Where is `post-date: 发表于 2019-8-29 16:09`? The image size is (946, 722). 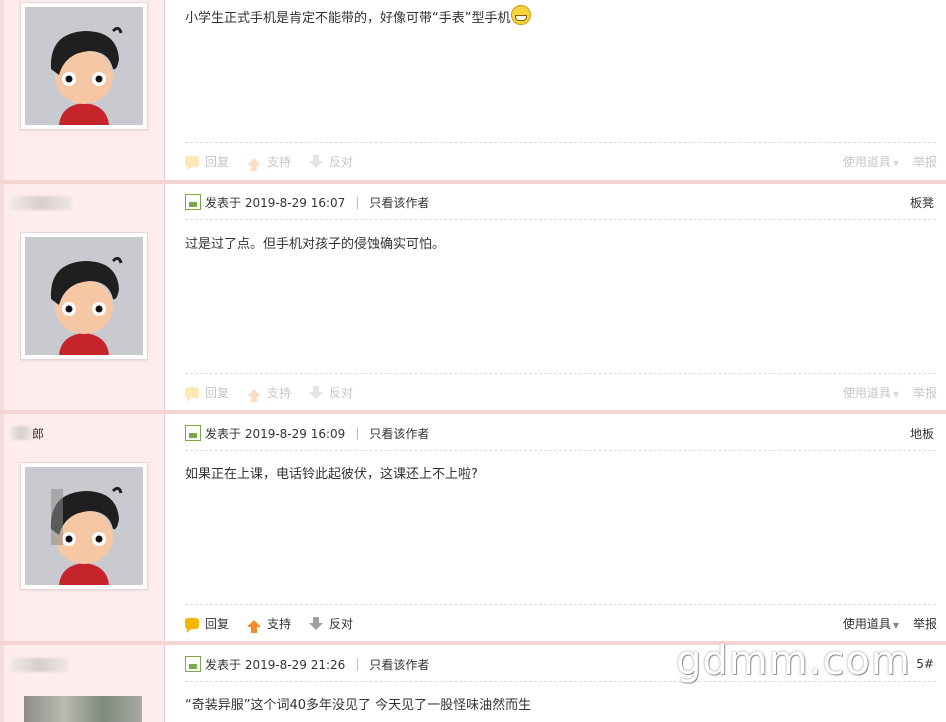 post-date: 发表于 2019-8-29 16:09 is located at coordinates (275, 433).